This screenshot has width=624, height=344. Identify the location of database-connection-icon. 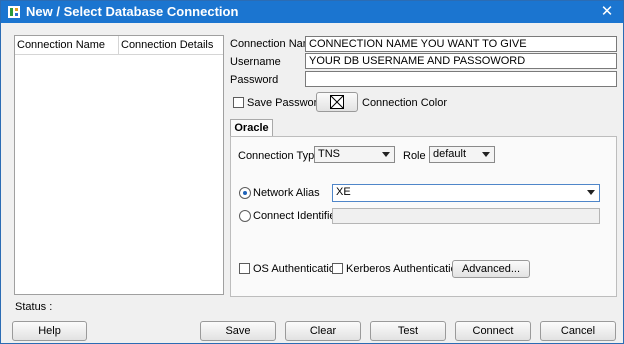
(14, 12).